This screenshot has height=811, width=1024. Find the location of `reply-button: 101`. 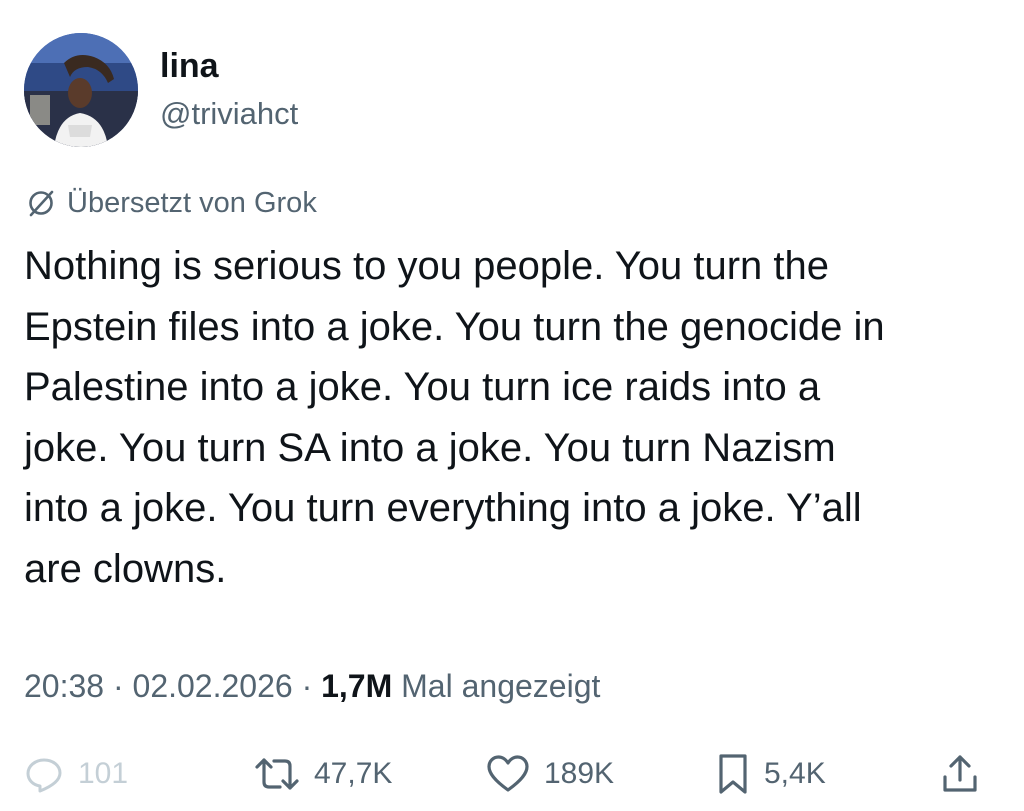

reply-button: 101 is located at coordinates (76, 774).